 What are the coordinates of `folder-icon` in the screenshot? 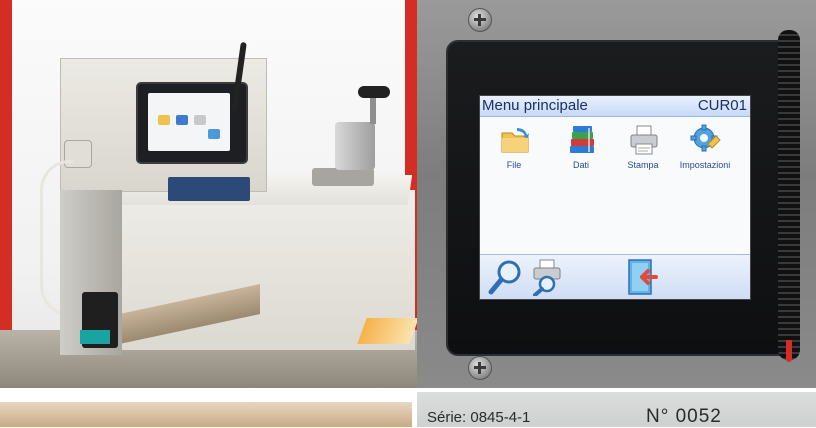 It's located at (515, 140).